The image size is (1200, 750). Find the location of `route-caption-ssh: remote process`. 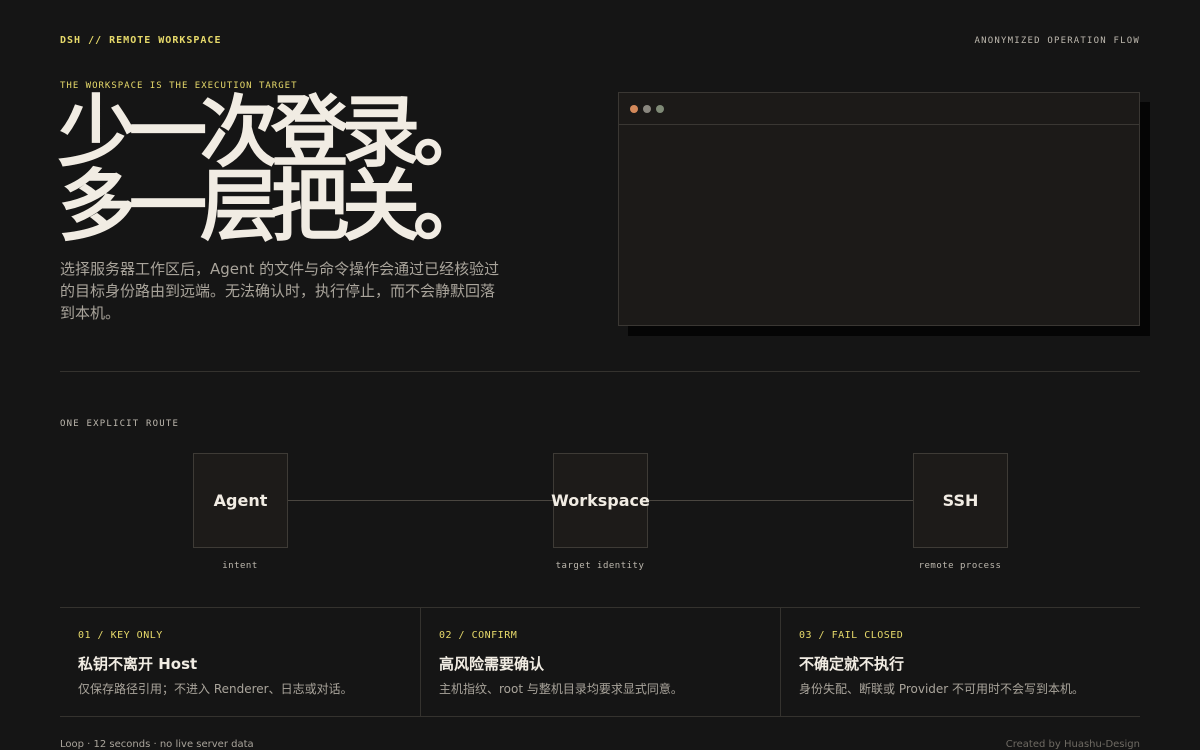

route-caption-ssh: remote process is located at coordinates (960, 566).